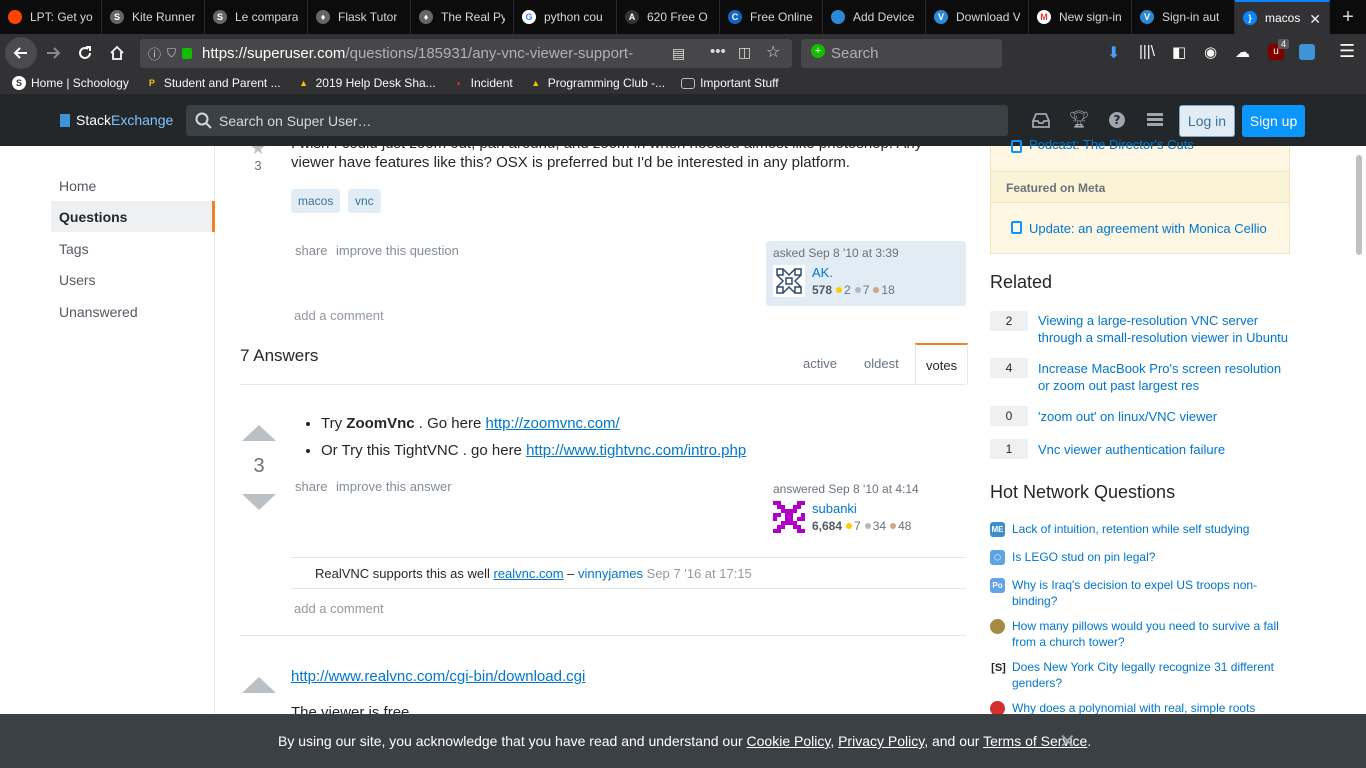 This screenshot has height=768, width=1366. Describe the element at coordinates (1067, 741) in the screenshot. I see `close-icon: ✕` at that location.